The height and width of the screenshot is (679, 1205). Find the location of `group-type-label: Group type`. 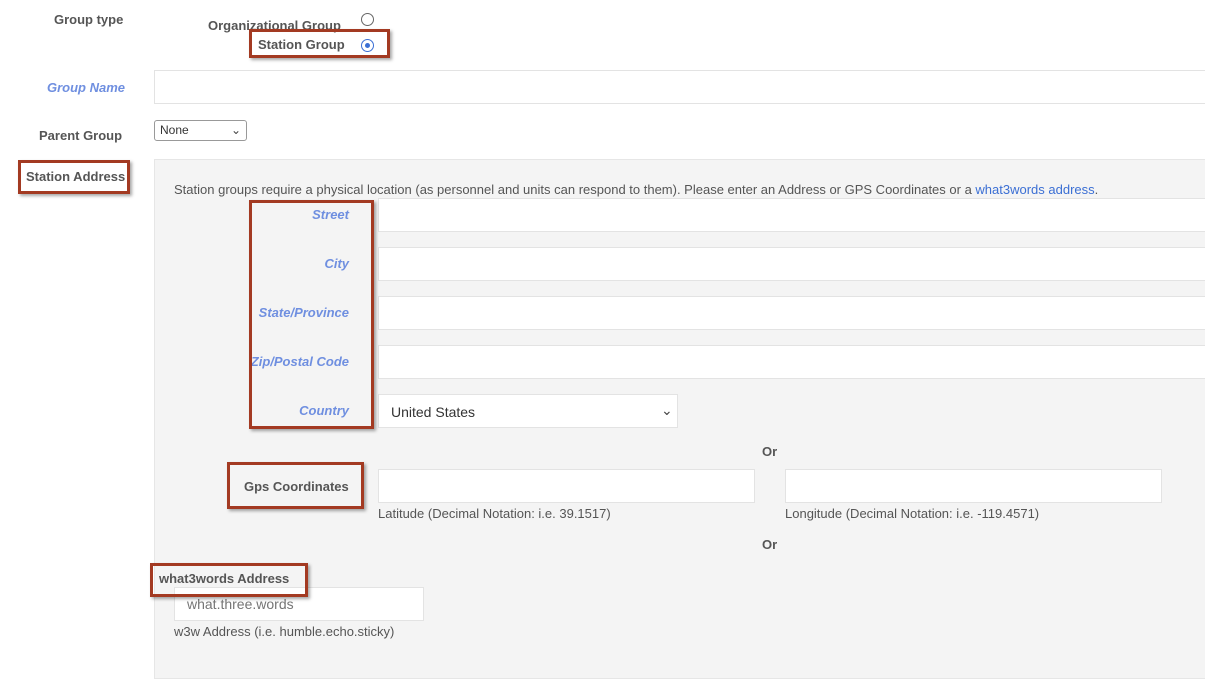

group-type-label: Group type is located at coordinates (89, 19).